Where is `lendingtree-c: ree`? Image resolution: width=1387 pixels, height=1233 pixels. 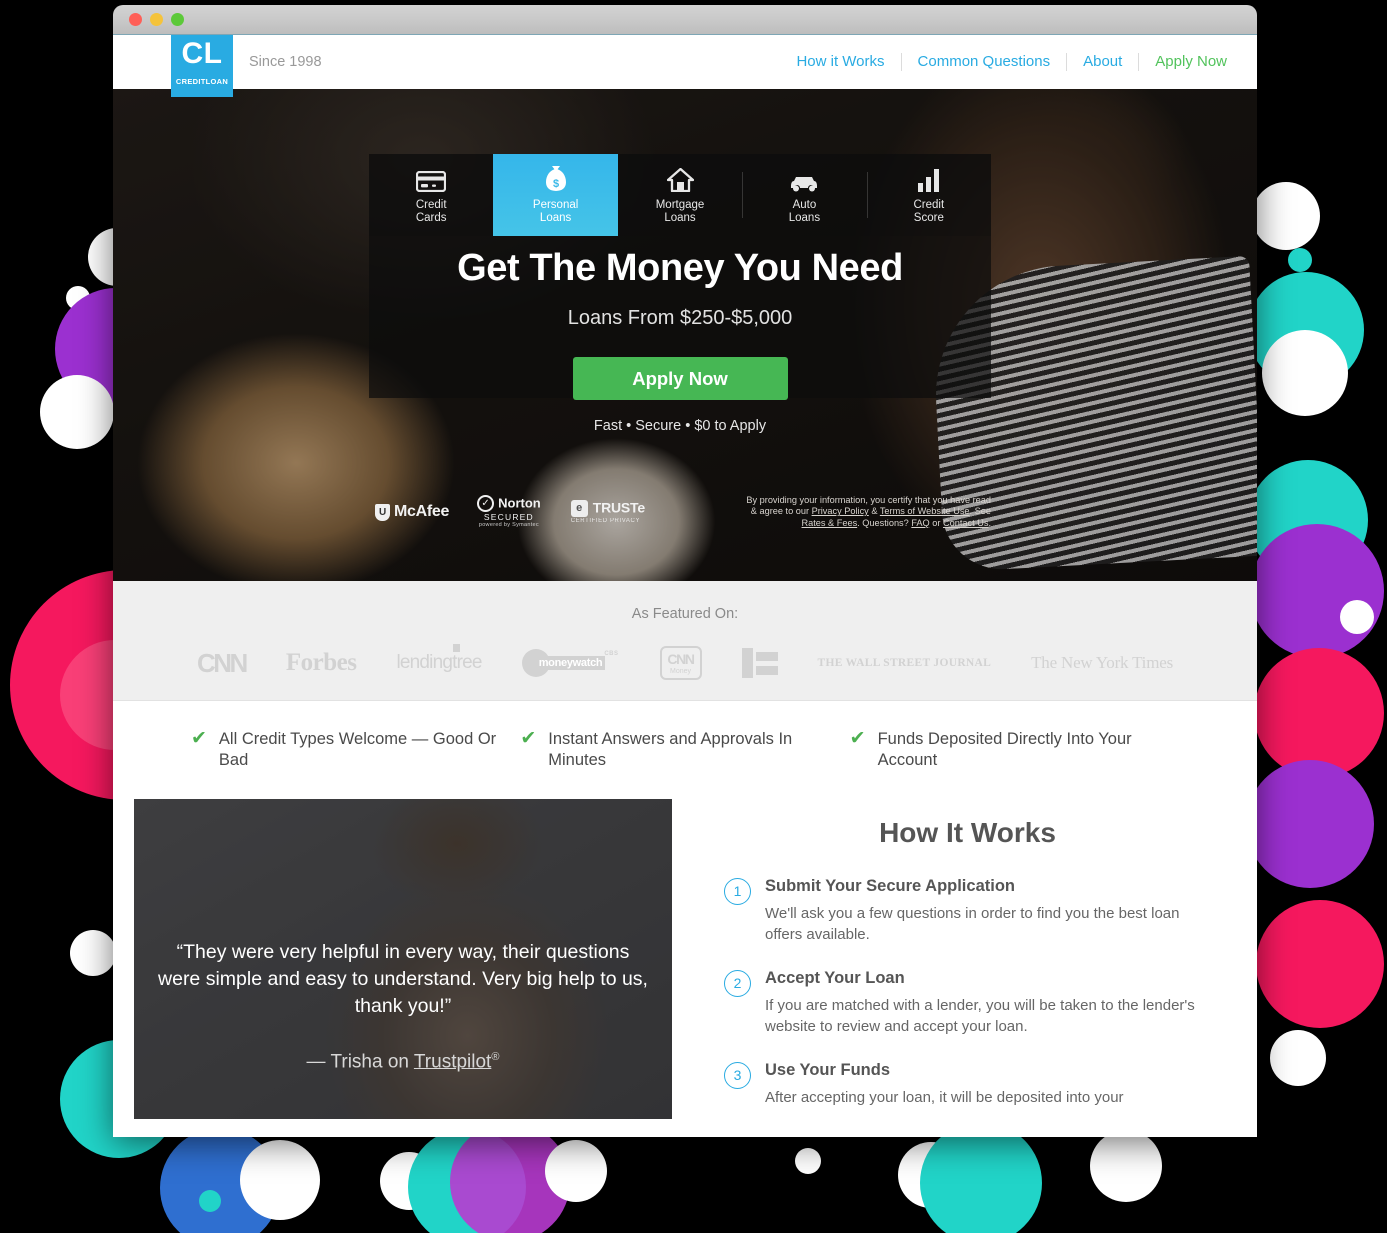
lendingtree-c: ree is located at coordinates (469, 662).